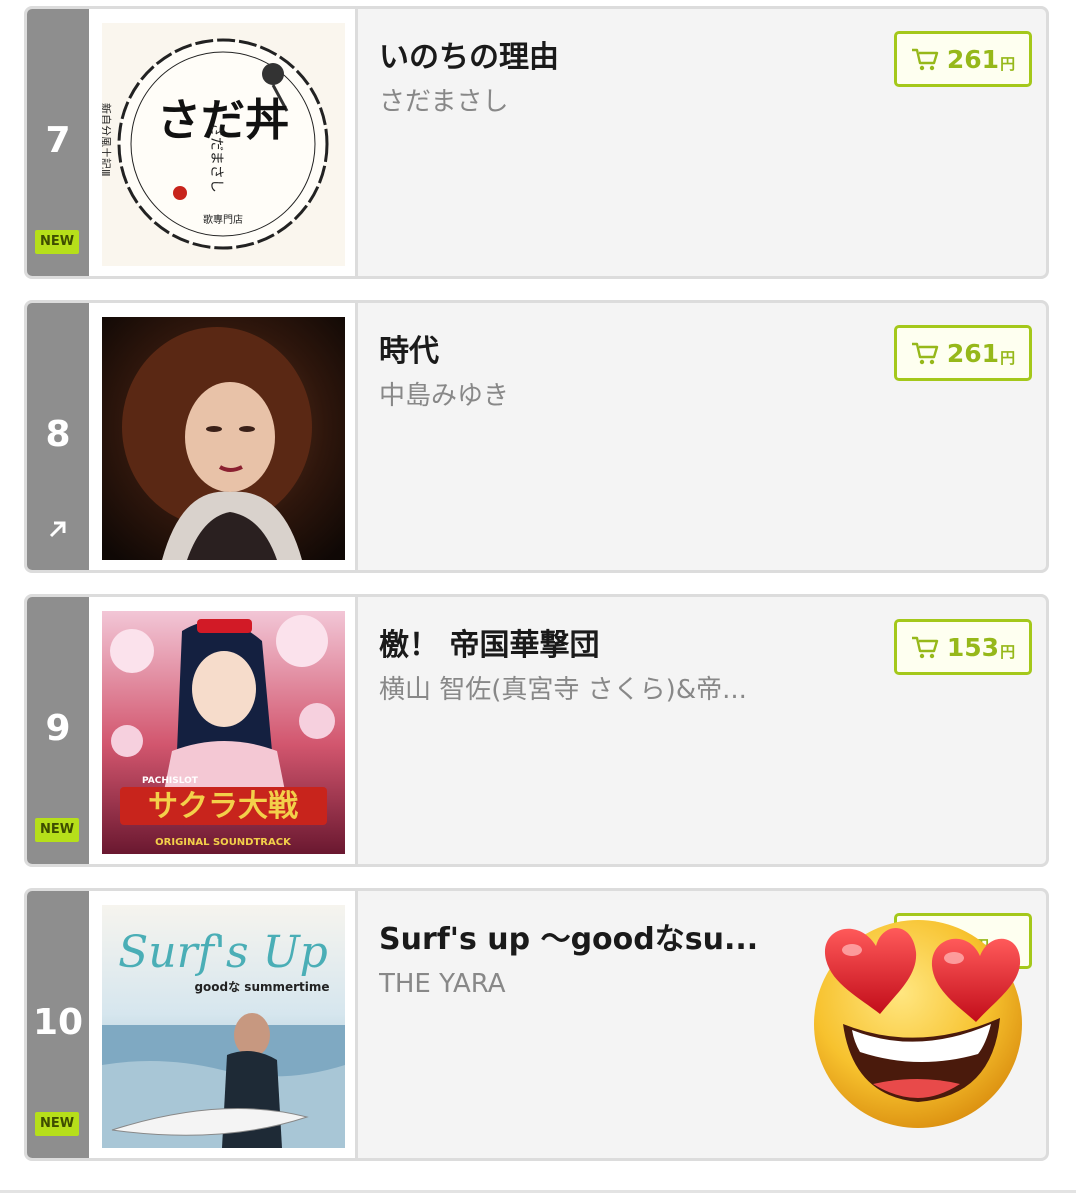 This screenshot has width=1076, height=1196. Describe the element at coordinates (538, 1191) in the screenshot. I see `list-bottom-divider` at that location.